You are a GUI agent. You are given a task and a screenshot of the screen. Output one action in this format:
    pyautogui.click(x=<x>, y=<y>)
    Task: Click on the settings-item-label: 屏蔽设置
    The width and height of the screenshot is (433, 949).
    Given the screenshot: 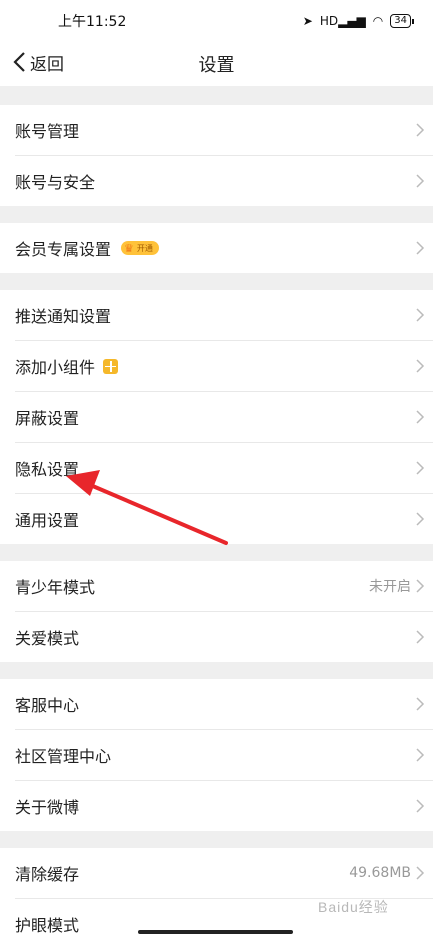 What is the action you would take?
    pyautogui.click(x=47, y=418)
    